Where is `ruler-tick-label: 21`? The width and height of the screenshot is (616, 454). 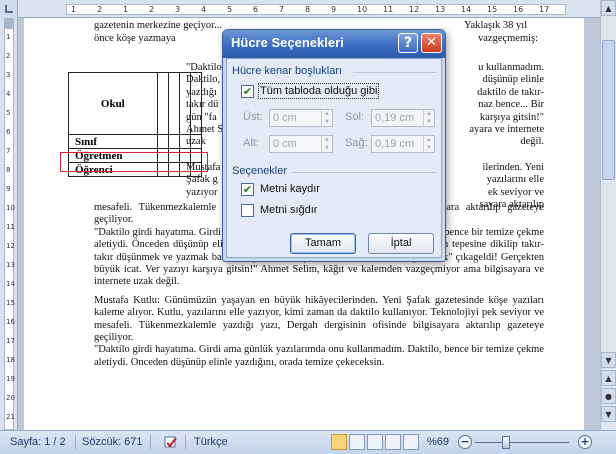
ruler-tick-label: 21 is located at coordinates (10, 417).